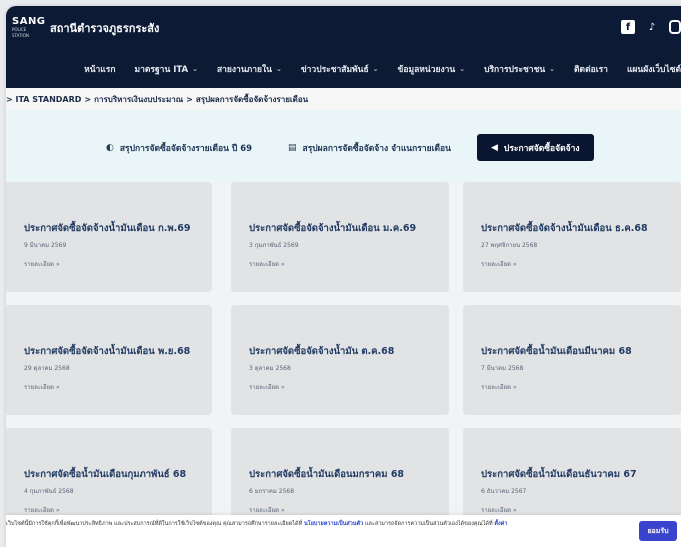 The height and width of the screenshot is (547, 681). I want to click on tab-label: สรุปการจัดซื้อจัดจ้างรายเดือน ปี 69, so click(186, 148).